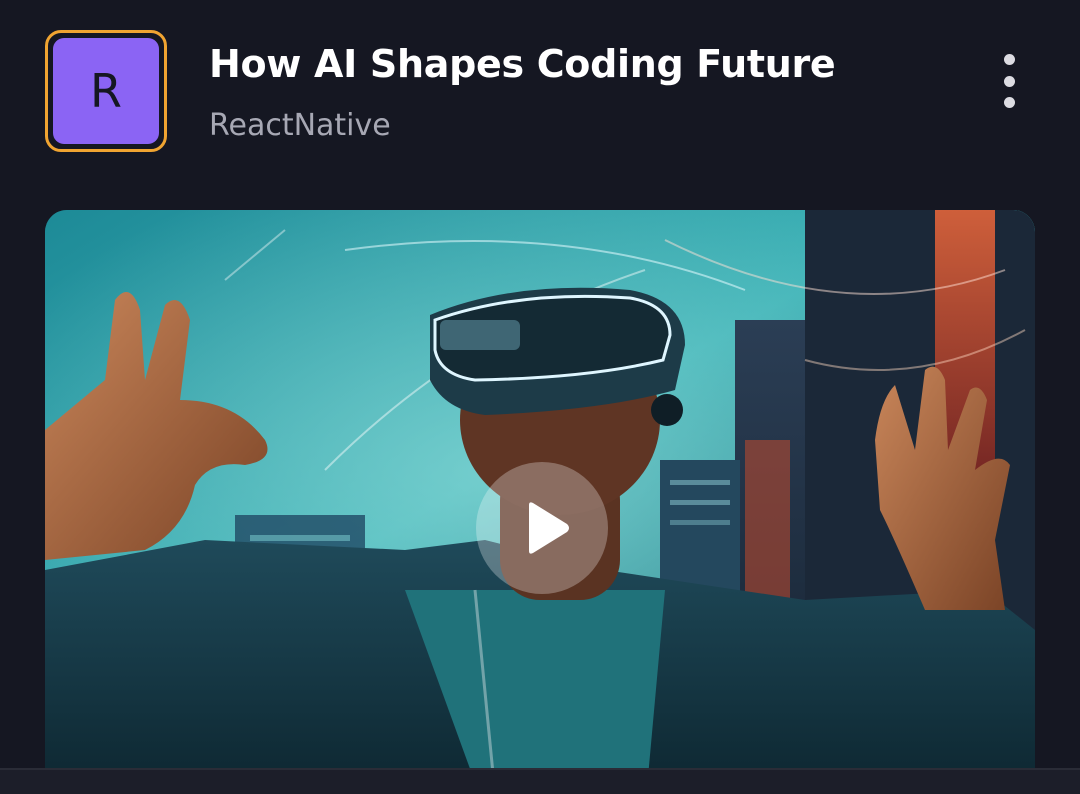  What do you see at coordinates (300, 125) in the screenshot?
I see `channel-name: ReactNative` at bounding box center [300, 125].